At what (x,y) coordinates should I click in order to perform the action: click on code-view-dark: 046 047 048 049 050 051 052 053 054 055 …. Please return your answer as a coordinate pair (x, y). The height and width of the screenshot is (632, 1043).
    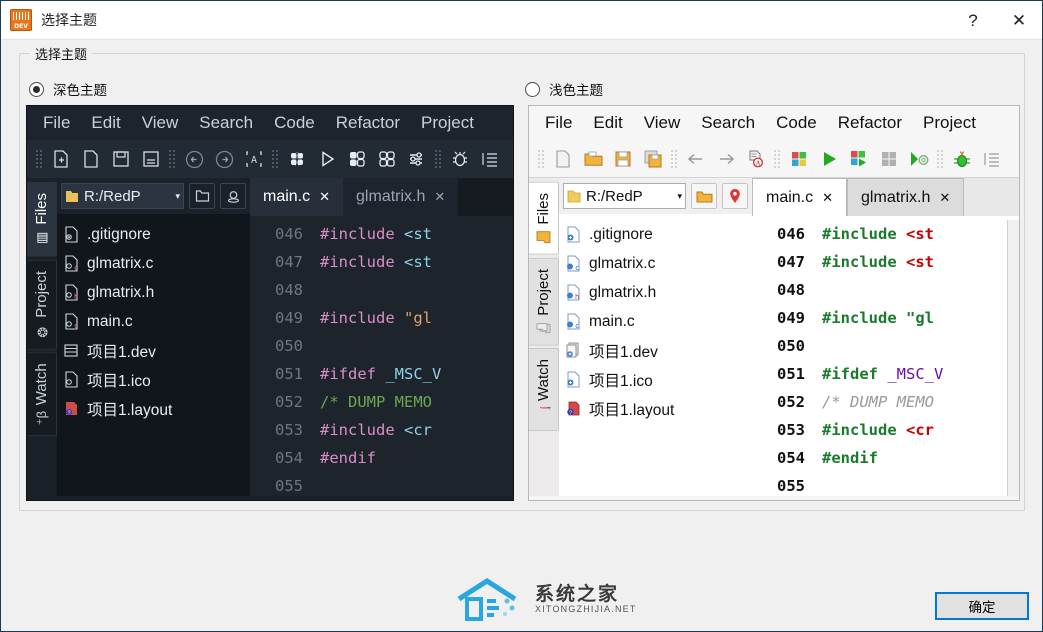
    Looking at the image, I should click on (381, 356).